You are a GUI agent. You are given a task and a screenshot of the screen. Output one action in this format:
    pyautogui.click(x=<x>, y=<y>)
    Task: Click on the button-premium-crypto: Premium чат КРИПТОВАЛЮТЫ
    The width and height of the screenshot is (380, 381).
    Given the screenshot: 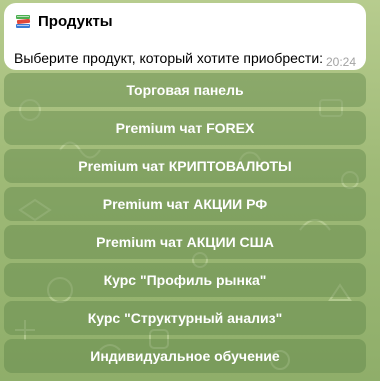 What is the action you would take?
    pyautogui.click(x=185, y=166)
    